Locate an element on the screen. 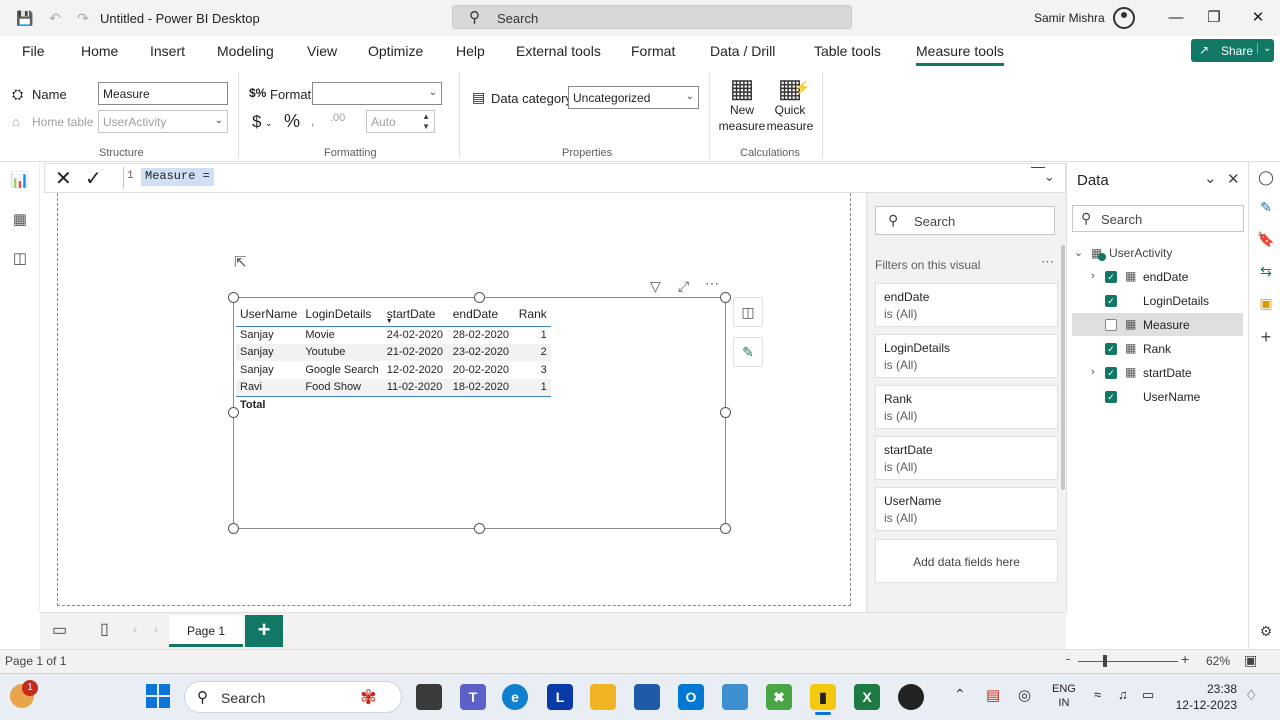  formula-input: Measure = is located at coordinates (177, 177).